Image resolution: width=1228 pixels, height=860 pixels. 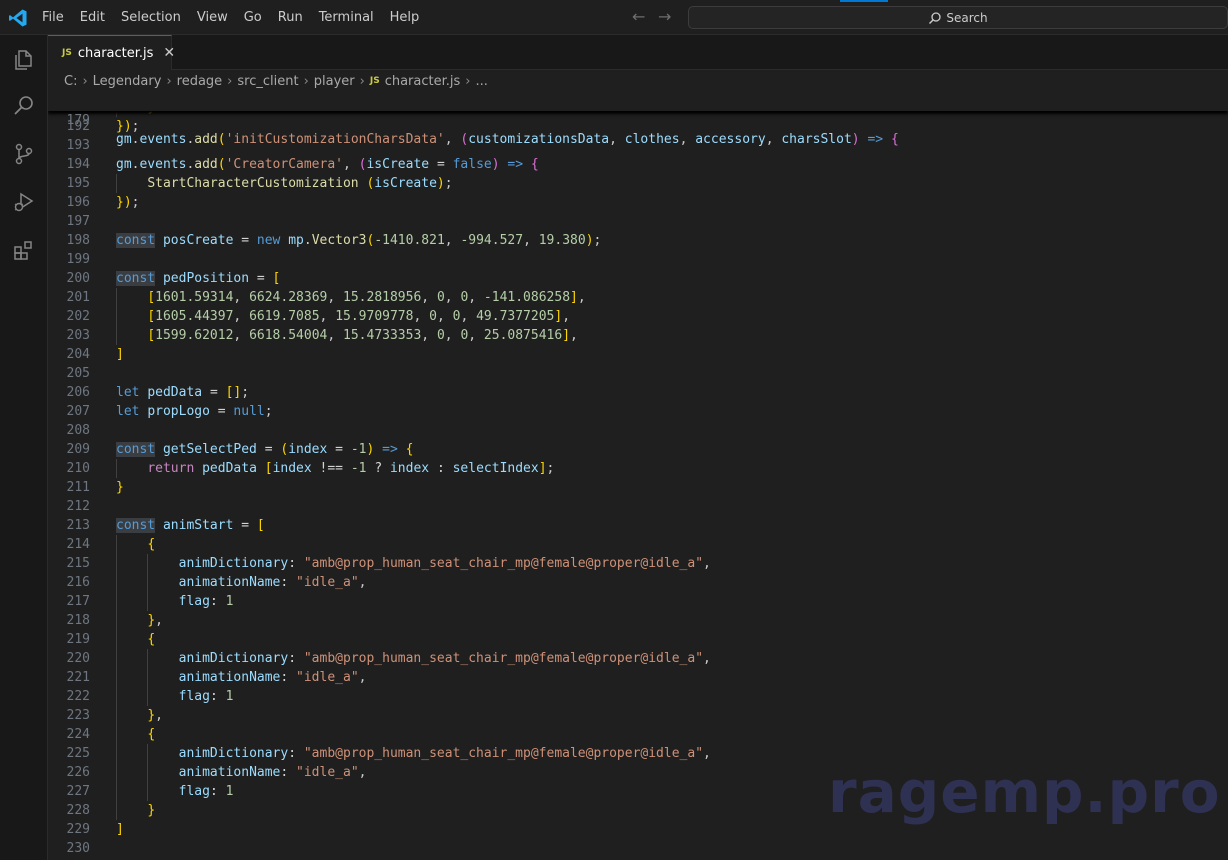 What do you see at coordinates (151, 17) in the screenshot?
I see `menu-item-selection: Selection` at bounding box center [151, 17].